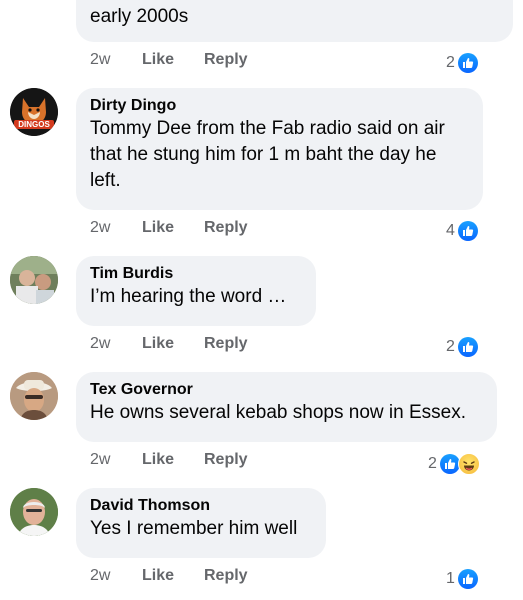 The image size is (523, 600). What do you see at coordinates (196, 274) in the screenshot?
I see `comment-author: Tim Burdis` at bounding box center [196, 274].